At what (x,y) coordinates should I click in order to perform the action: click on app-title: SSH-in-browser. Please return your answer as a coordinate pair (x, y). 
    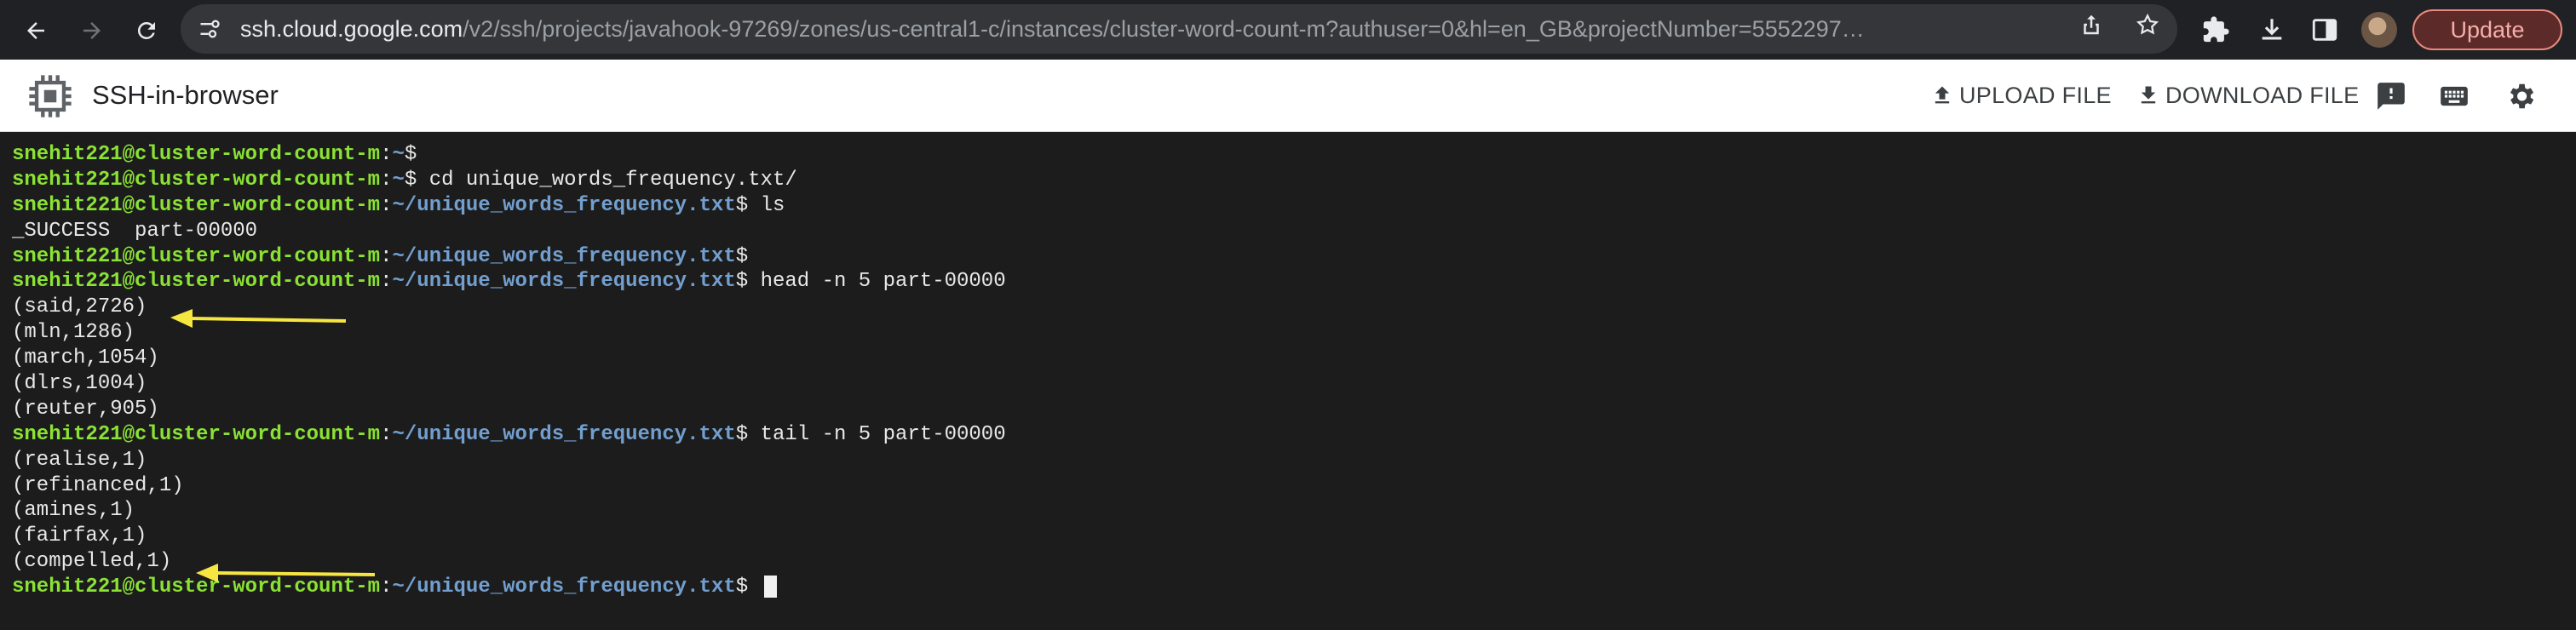
    Looking at the image, I should click on (185, 95).